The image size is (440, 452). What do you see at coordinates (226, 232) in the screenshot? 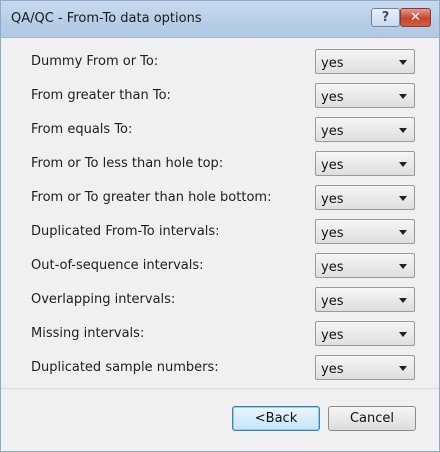
I see `option-row-duplicated-intervals: Duplicated From-To intervals: yes` at bounding box center [226, 232].